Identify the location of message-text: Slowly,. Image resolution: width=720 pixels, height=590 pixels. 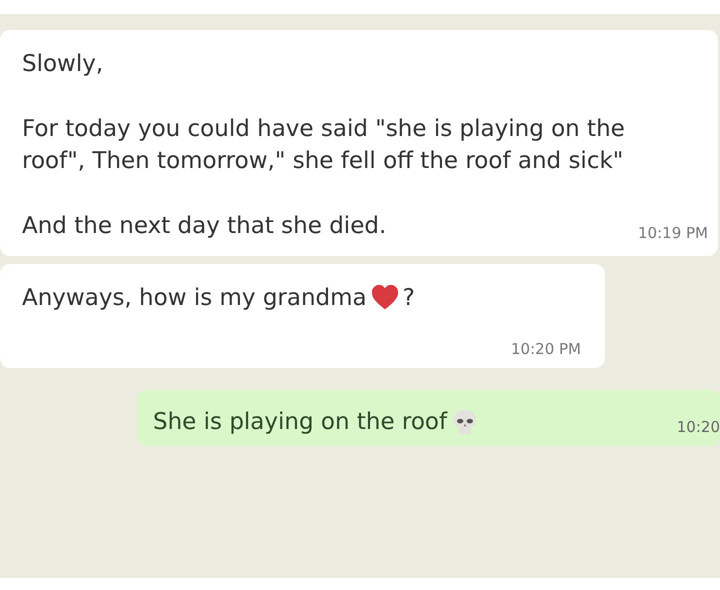
(63, 64).